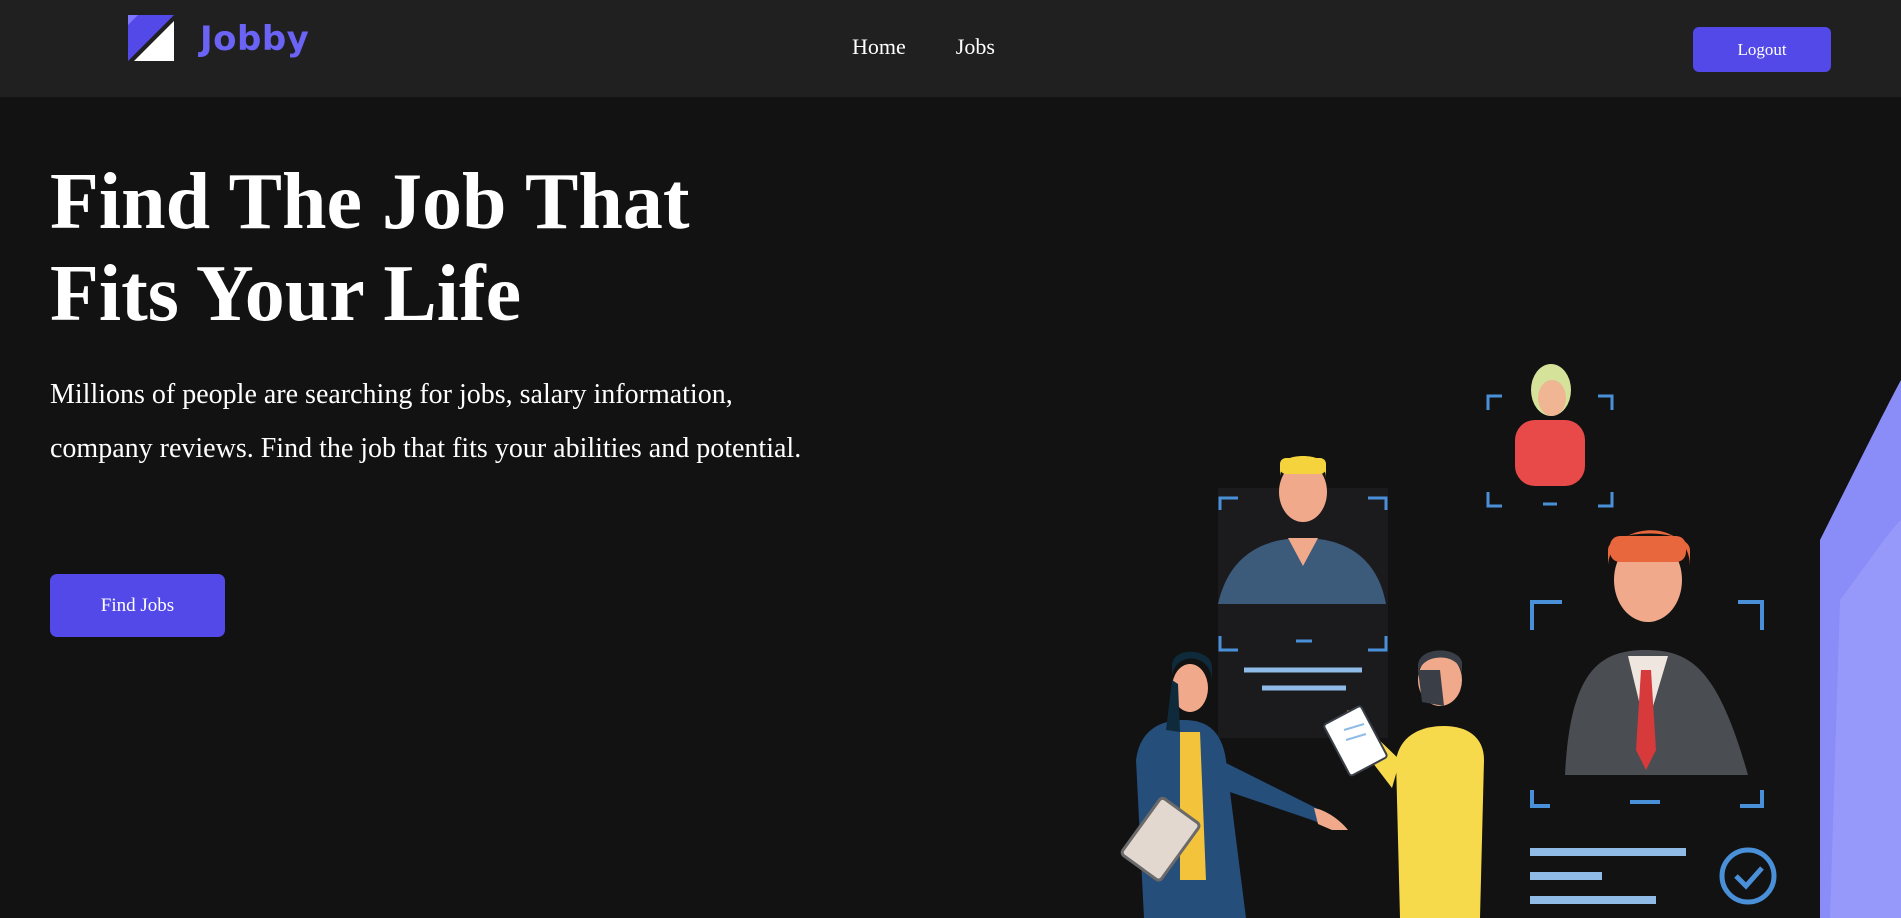 Image resolution: width=1901 pixels, height=918 pixels. Describe the element at coordinates (879, 47) in the screenshot. I see `nav-home-link: Home` at that location.